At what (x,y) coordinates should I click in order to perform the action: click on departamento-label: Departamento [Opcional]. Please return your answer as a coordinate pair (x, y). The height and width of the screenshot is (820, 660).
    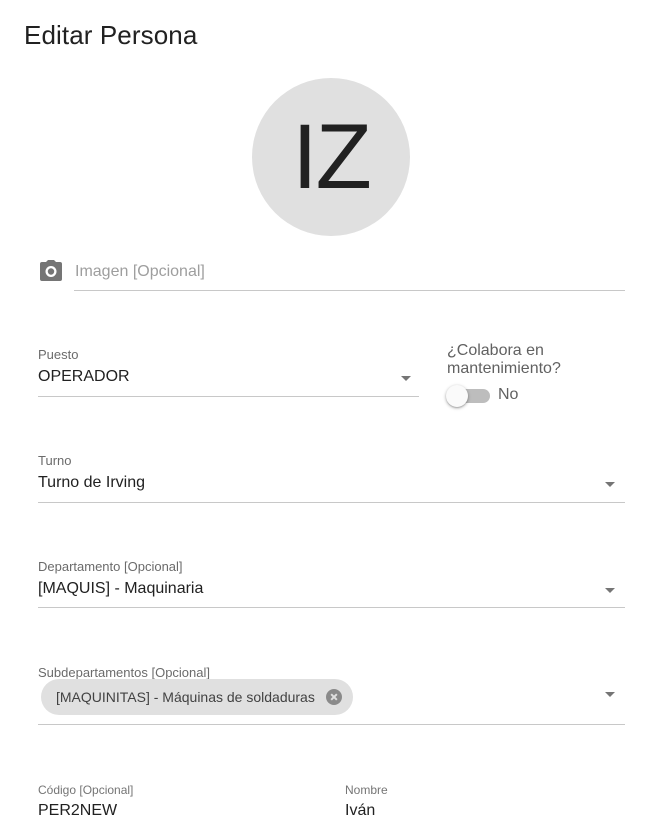
    Looking at the image, I should click on (110, 566).